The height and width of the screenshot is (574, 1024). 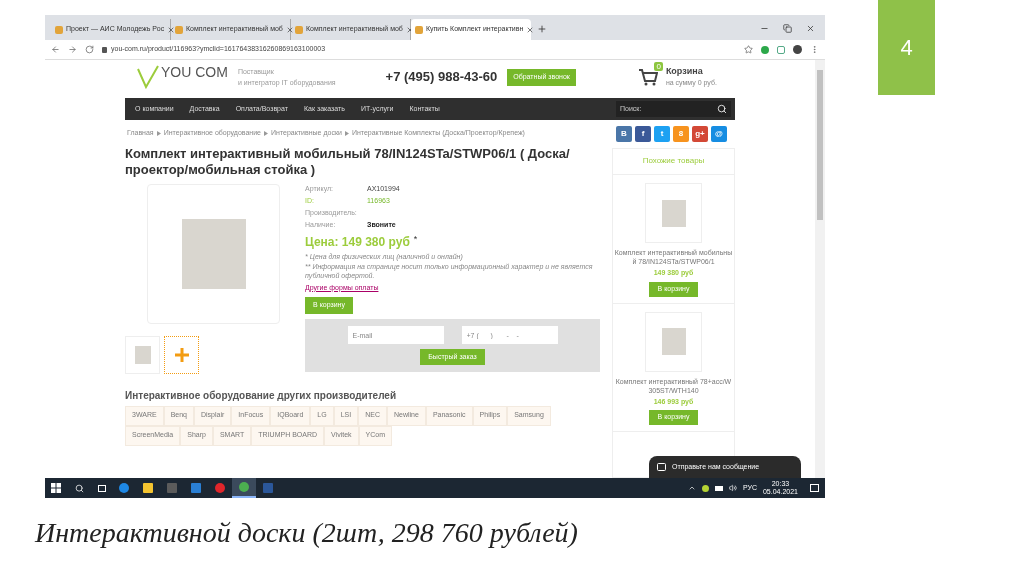 I want to click on reload-icon, so click(x=89, y=49).